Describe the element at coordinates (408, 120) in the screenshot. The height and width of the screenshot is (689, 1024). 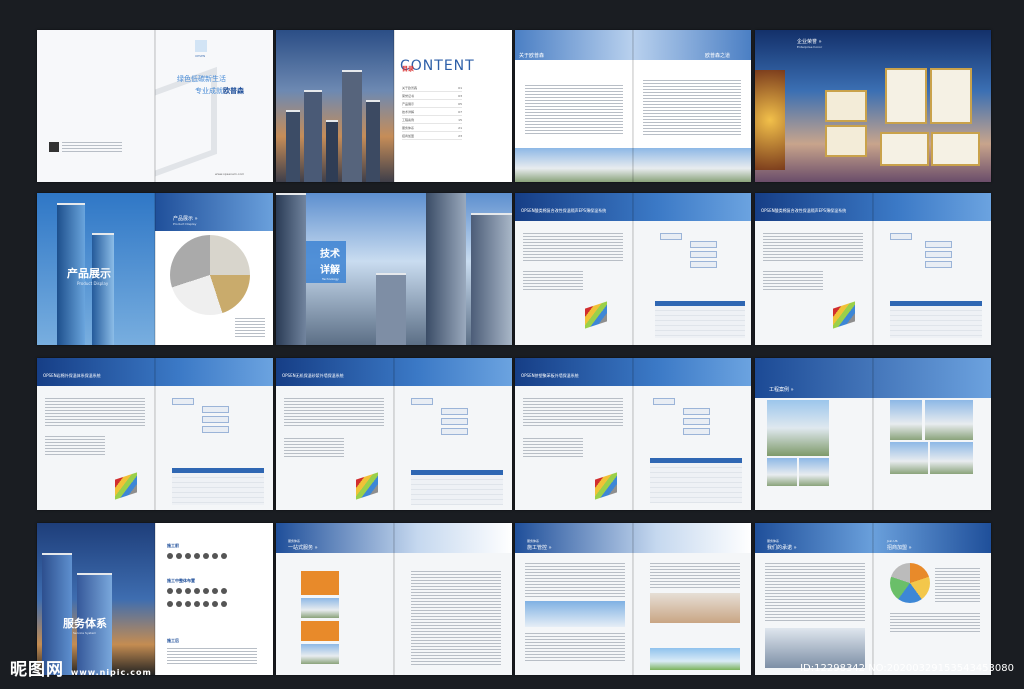
I see `toc-label: 工程案例` at that location.